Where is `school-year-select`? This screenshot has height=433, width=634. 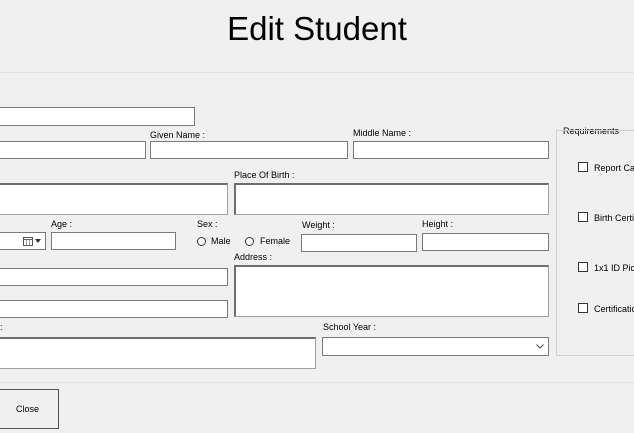 school-year-select is located at coordinates (435, 346).